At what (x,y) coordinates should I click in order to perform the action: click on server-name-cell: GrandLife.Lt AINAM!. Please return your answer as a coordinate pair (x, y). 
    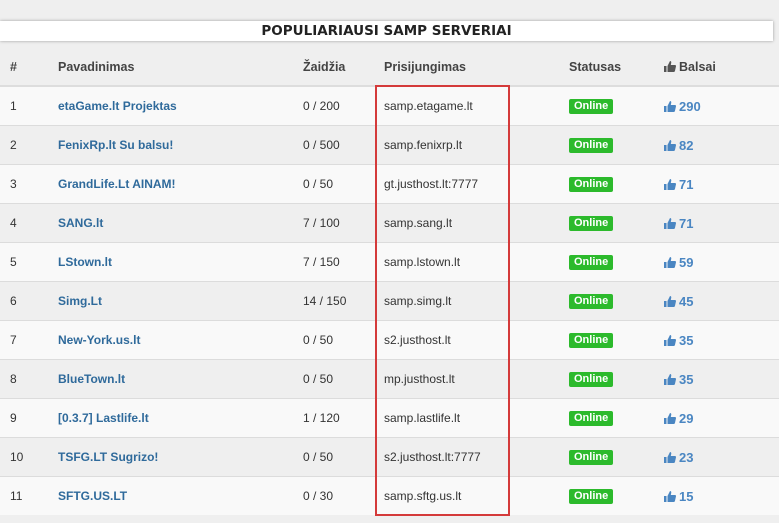
    Looking at the image, I should click on (180, 184).